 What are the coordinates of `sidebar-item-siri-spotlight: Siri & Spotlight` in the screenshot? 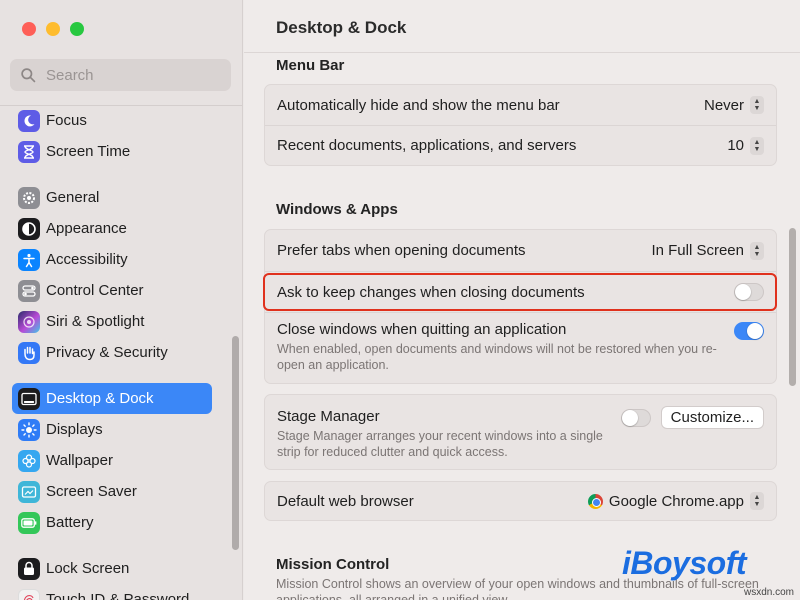 It's located at (112, 321).